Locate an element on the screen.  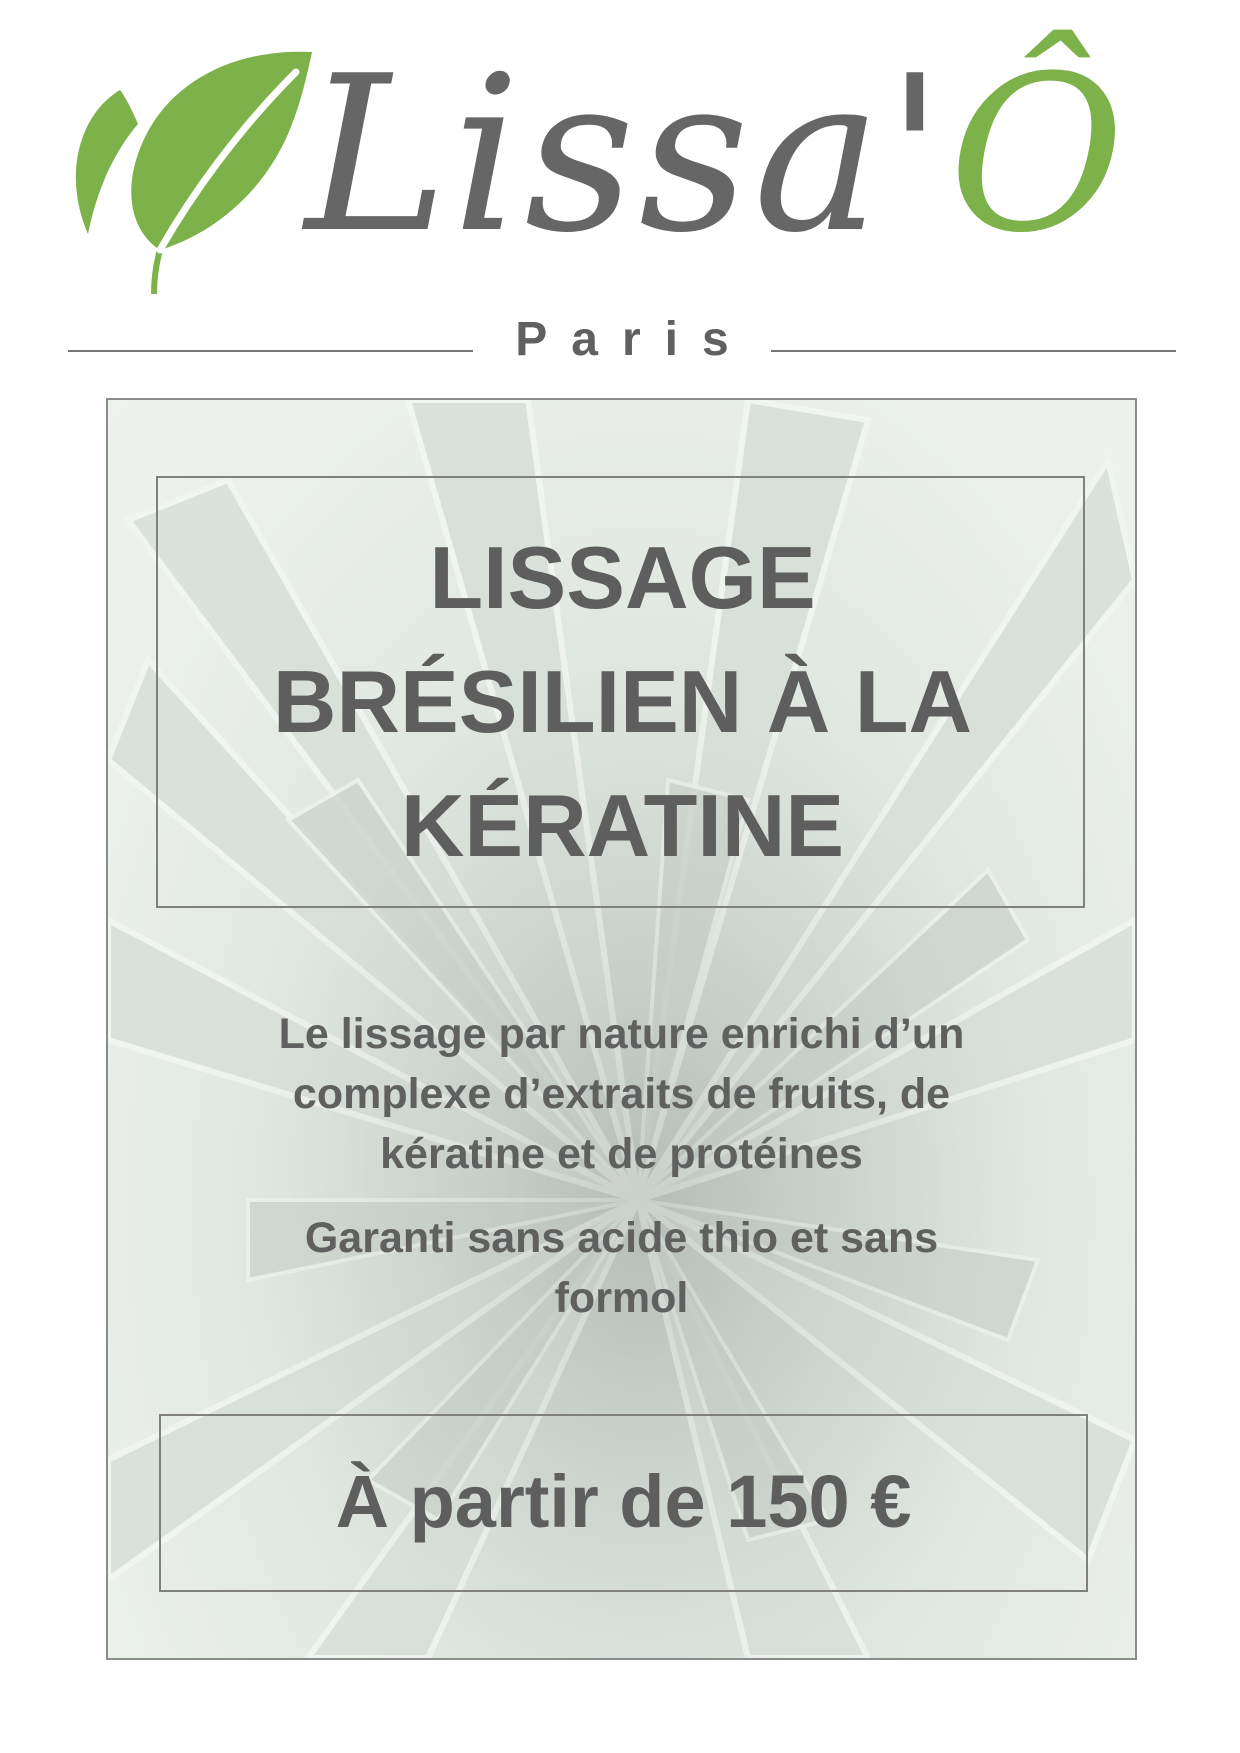
price-box: À partir de 150 € is located at coordinates (623, 1503).